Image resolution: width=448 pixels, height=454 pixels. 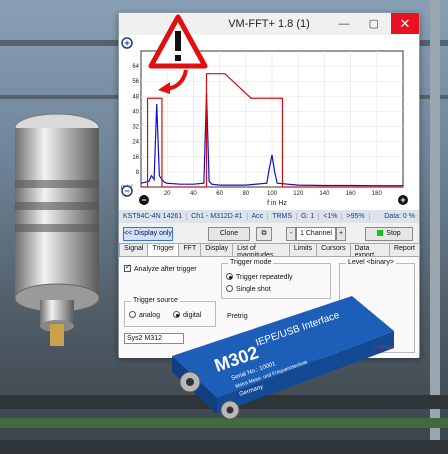 I want to click on repeatedly-radio, so click(x=229, y=276).